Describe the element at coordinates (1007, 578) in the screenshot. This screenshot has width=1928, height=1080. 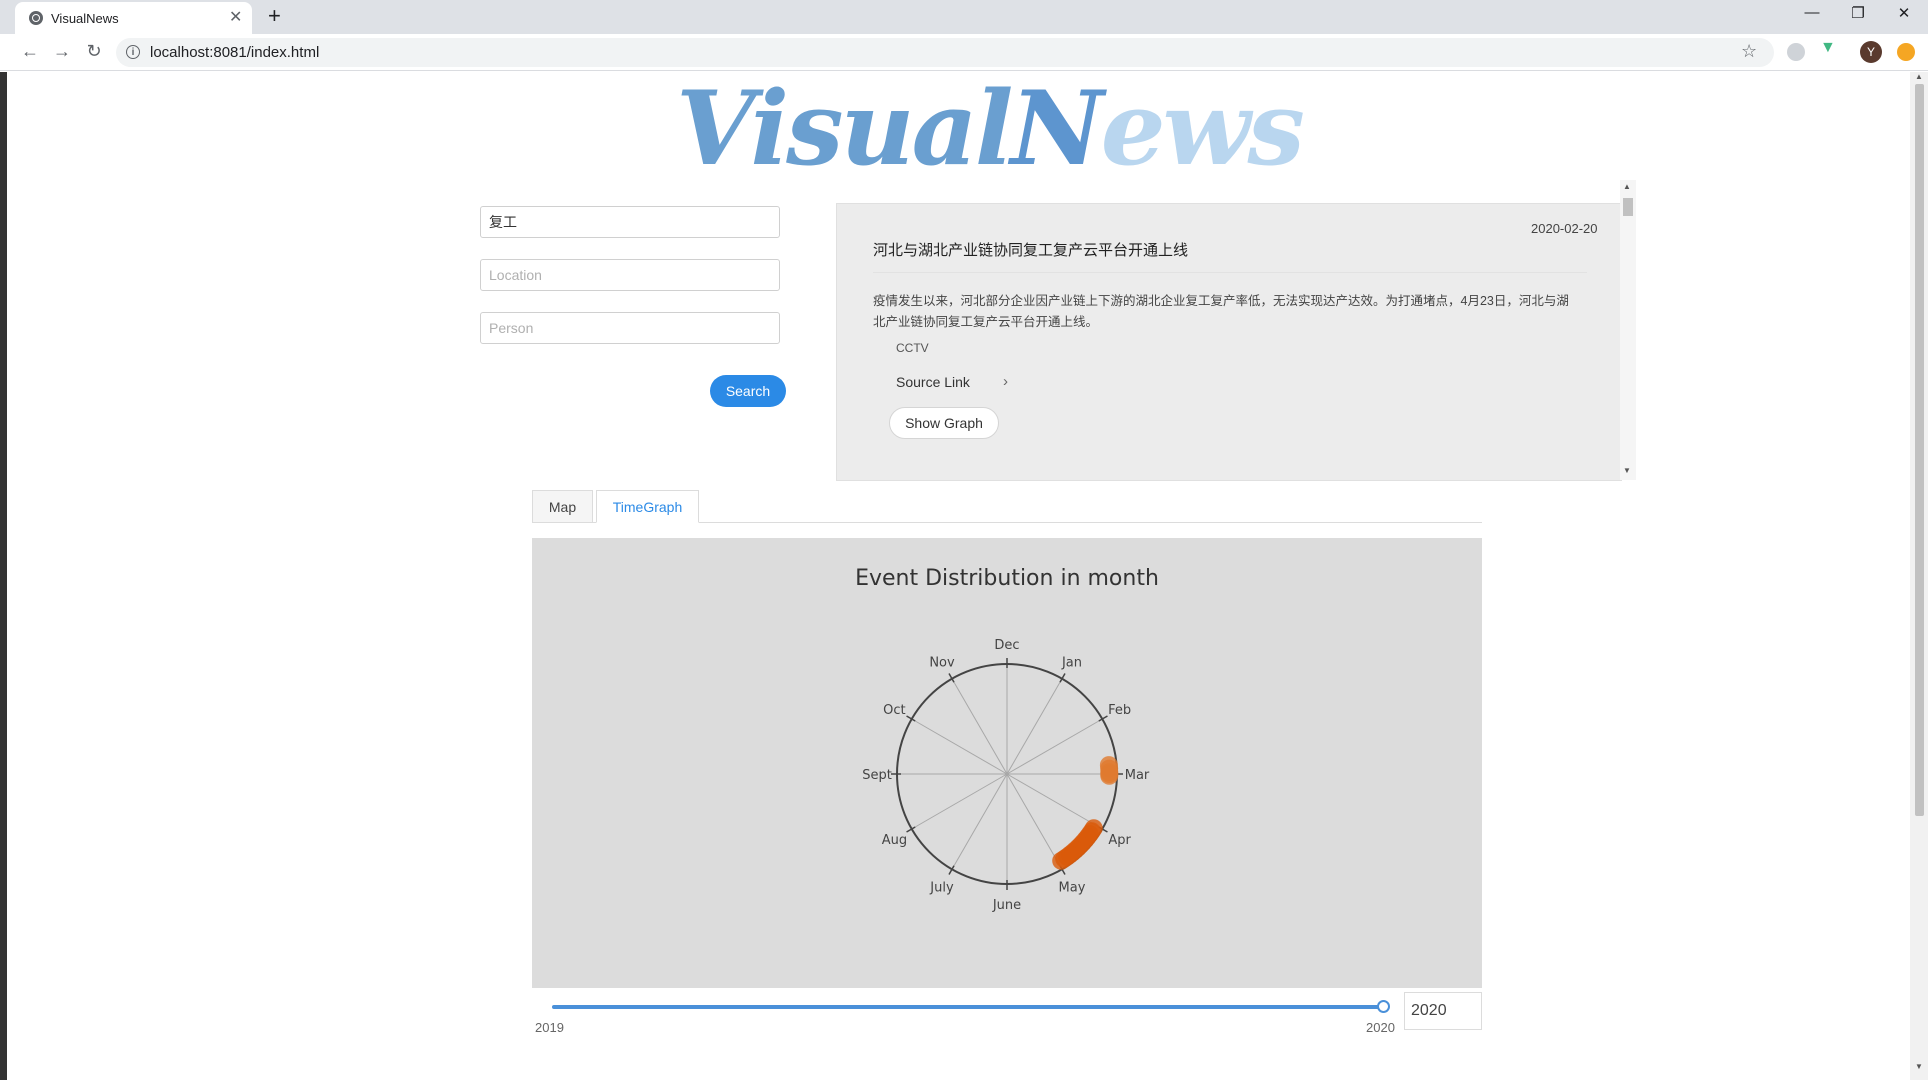
I see `chart-title: Event Distribution in month` at that location.